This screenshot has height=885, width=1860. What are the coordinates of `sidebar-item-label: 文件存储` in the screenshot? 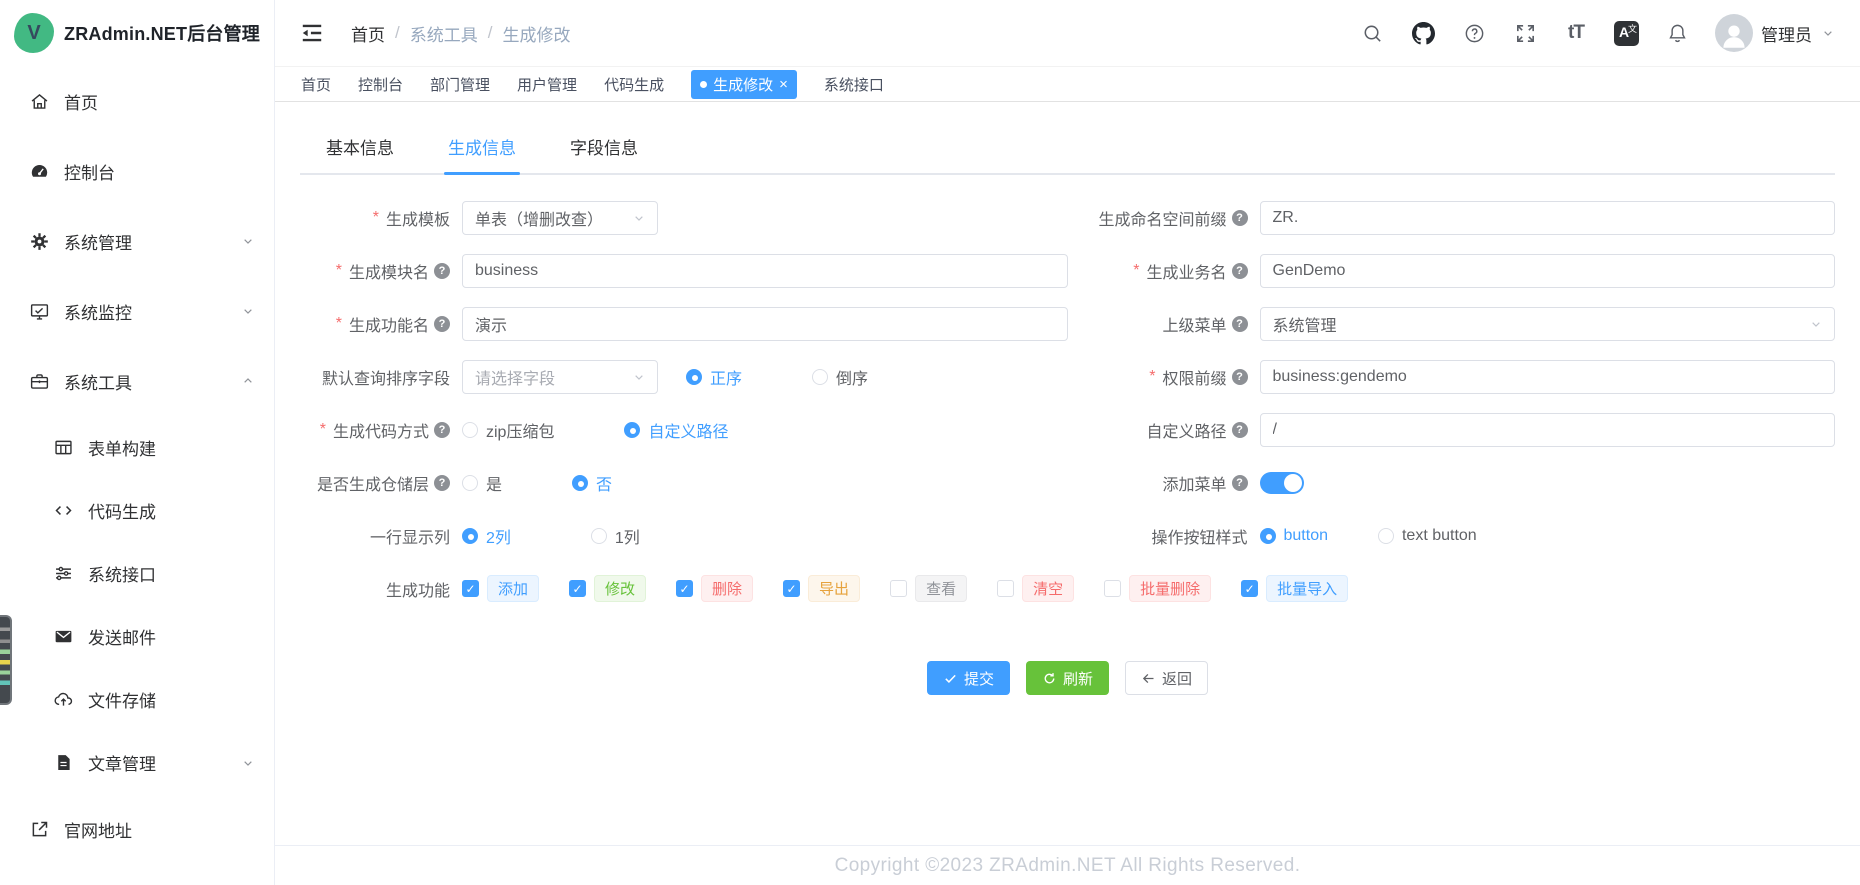 It's located at (122, 701).